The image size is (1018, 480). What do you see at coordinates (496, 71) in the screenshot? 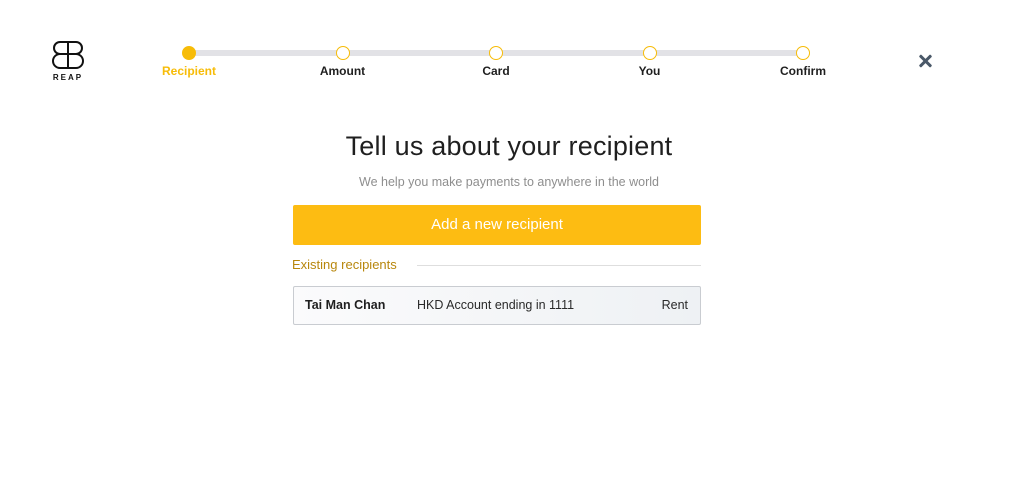
I see `step-label: Card` at bounding box center [496, 71].